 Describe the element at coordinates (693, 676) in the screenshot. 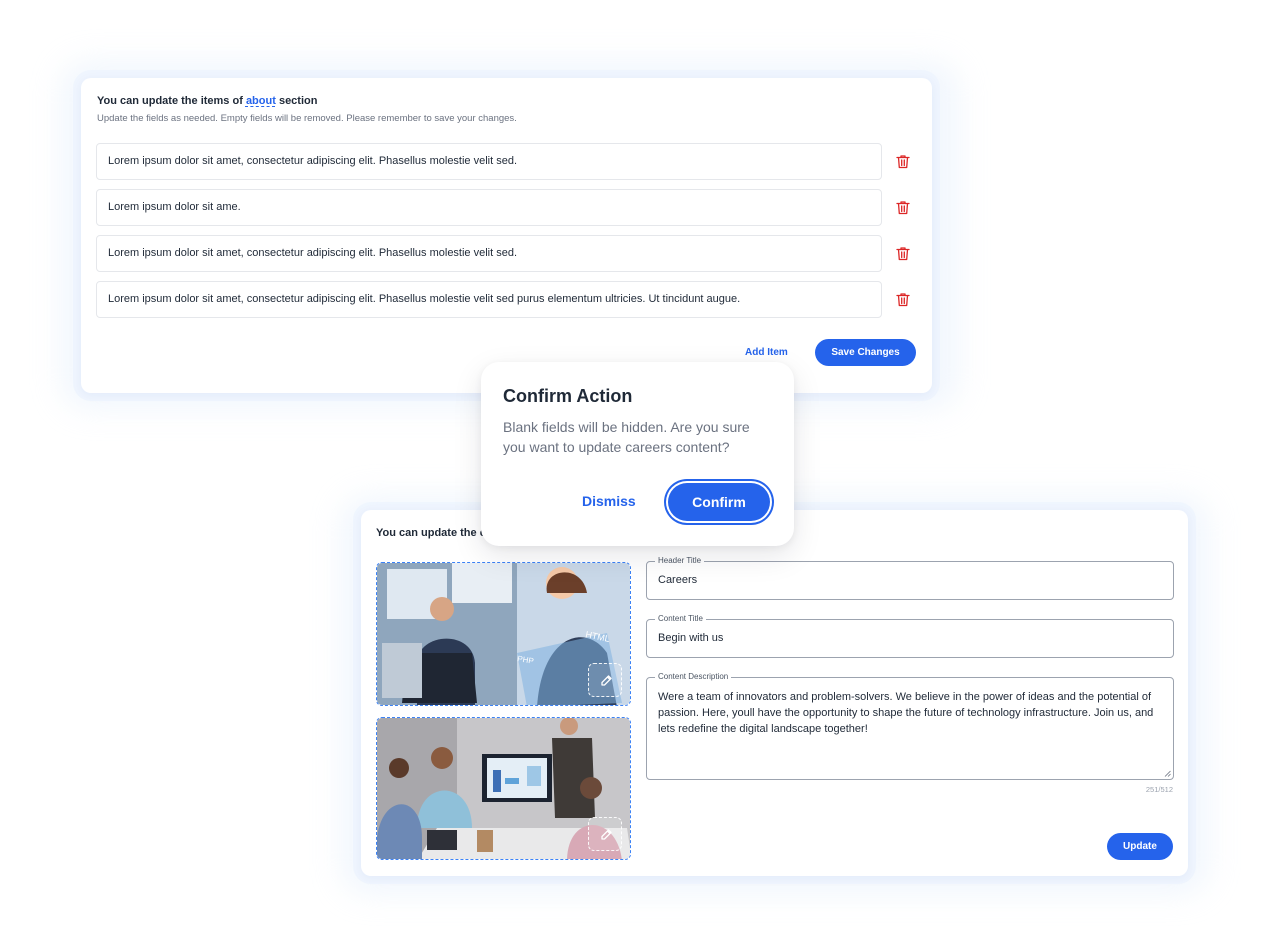

I see `content-description-label: Content Description` at that location.